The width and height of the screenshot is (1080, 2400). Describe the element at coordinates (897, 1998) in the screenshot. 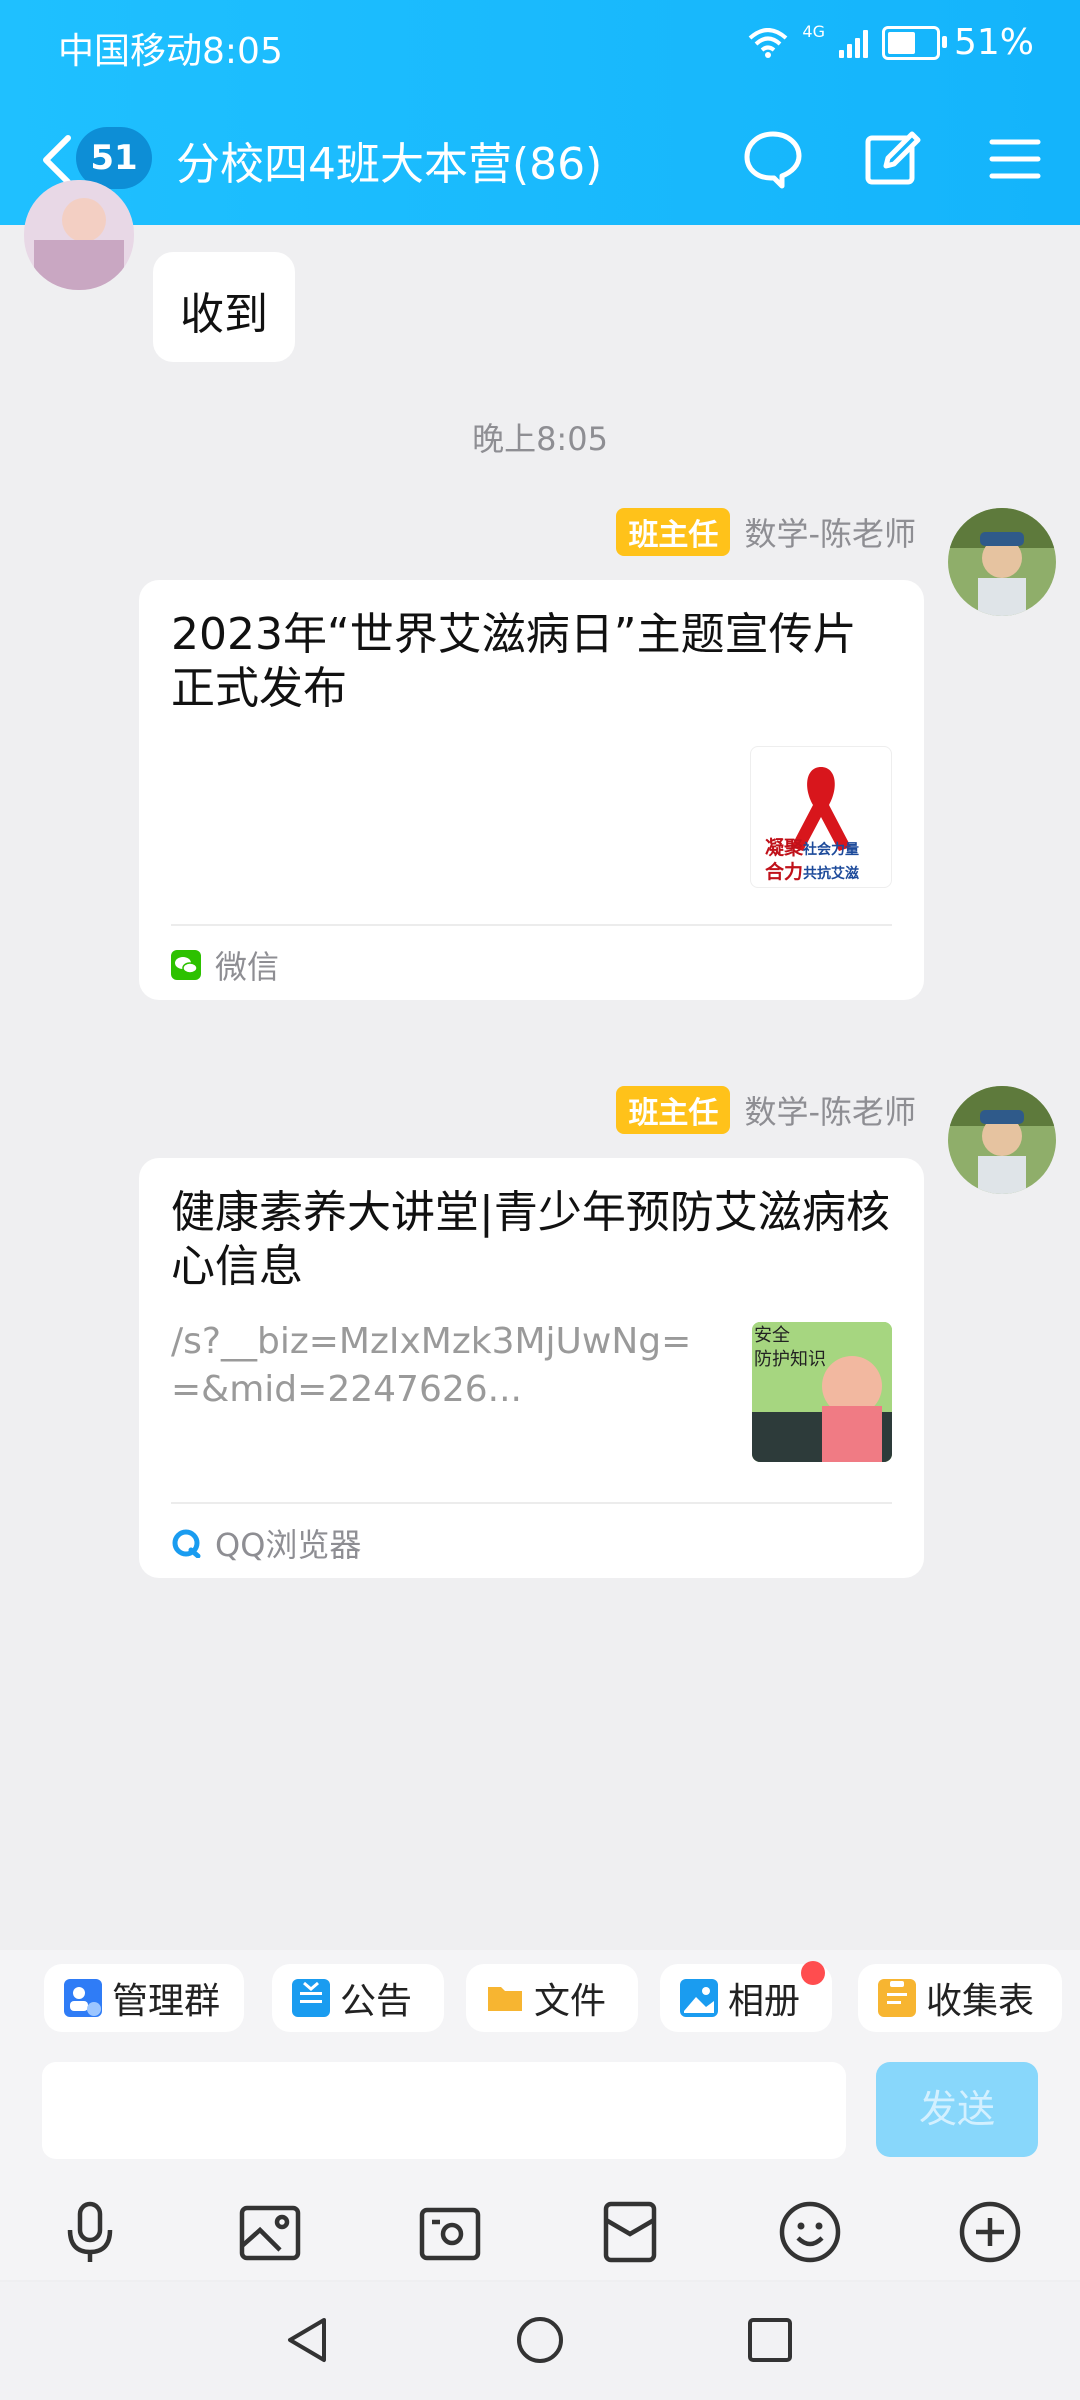

I see `clipboard-icon` at that location.